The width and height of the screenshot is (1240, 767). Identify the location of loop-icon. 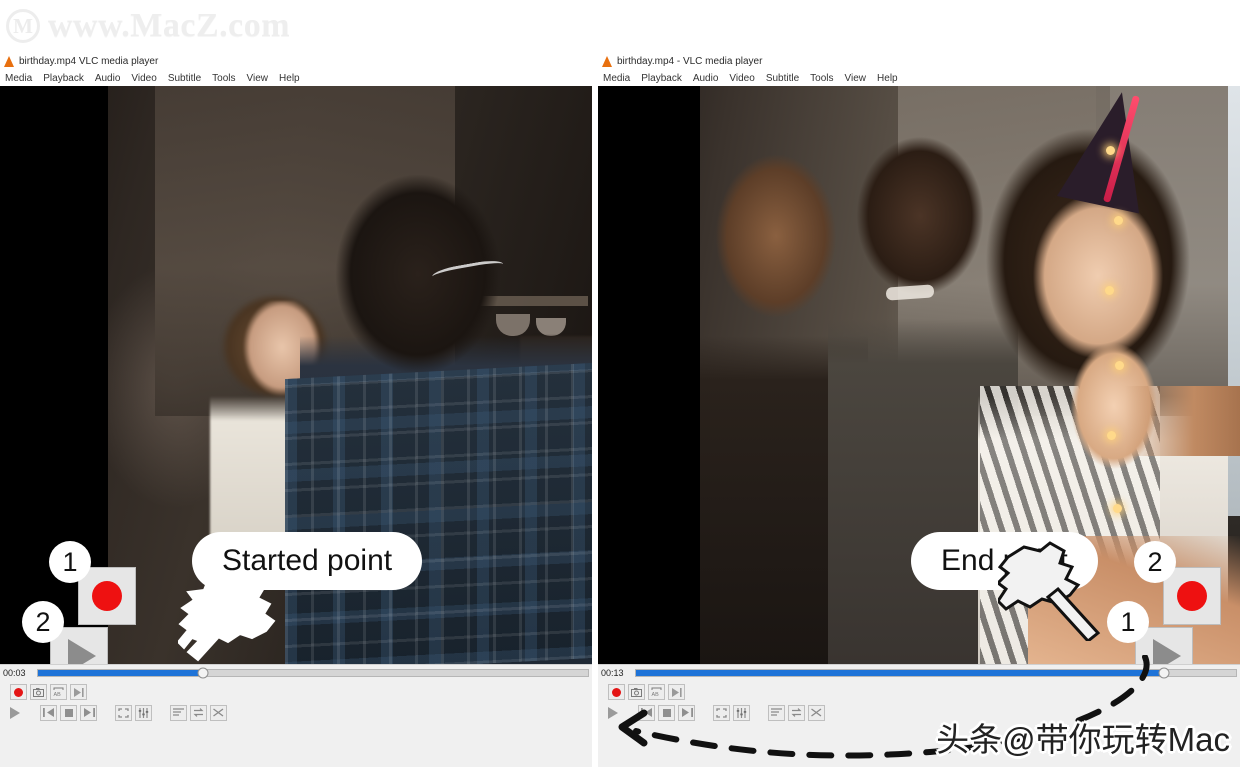
(198, 712).